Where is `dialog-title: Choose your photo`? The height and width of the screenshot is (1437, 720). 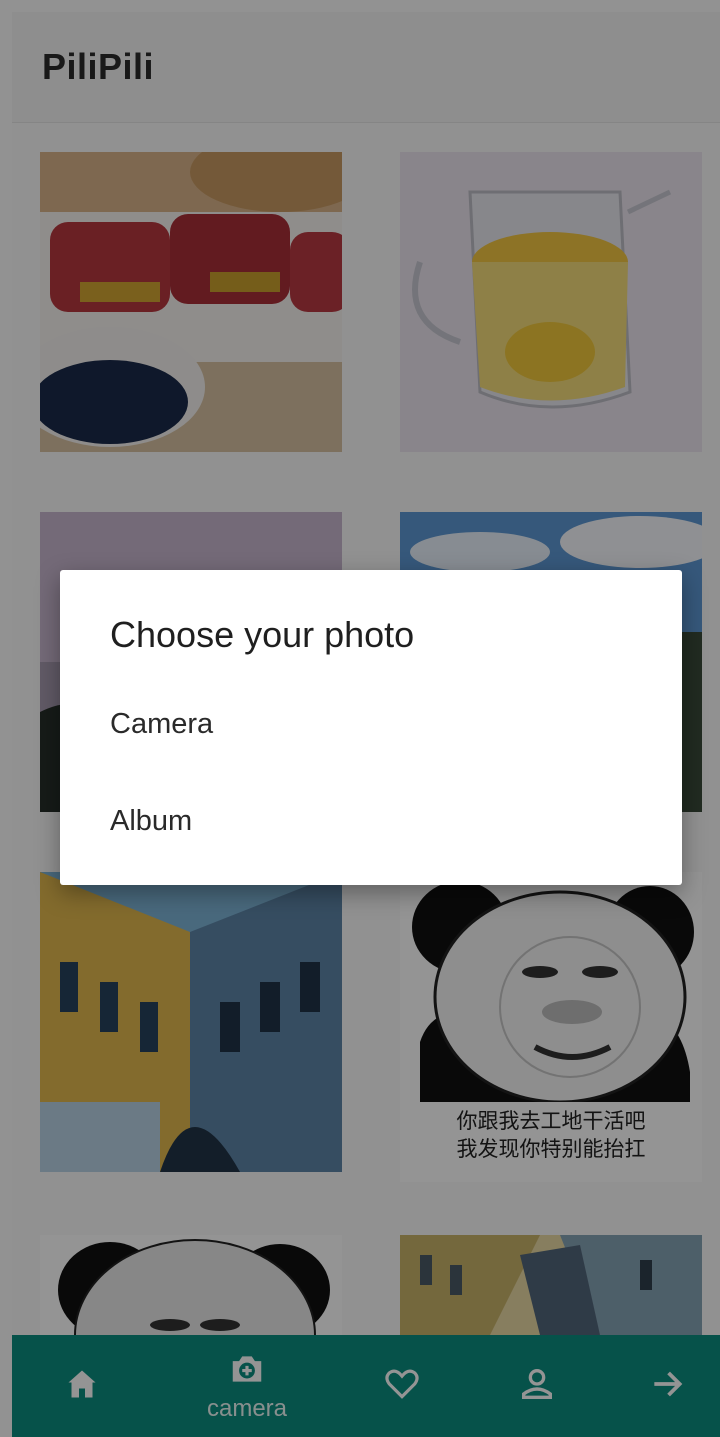 dialog-title: Choose your photo is located at coordinates (262, 634).